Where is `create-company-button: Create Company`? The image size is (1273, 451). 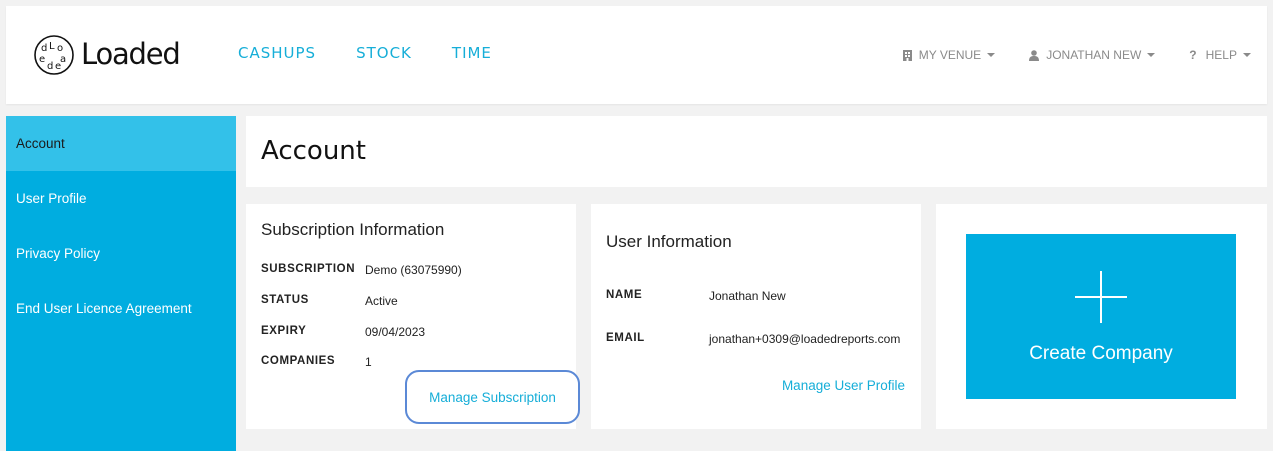
create-company-button: Create Company is located at coordinates (1101, 316).